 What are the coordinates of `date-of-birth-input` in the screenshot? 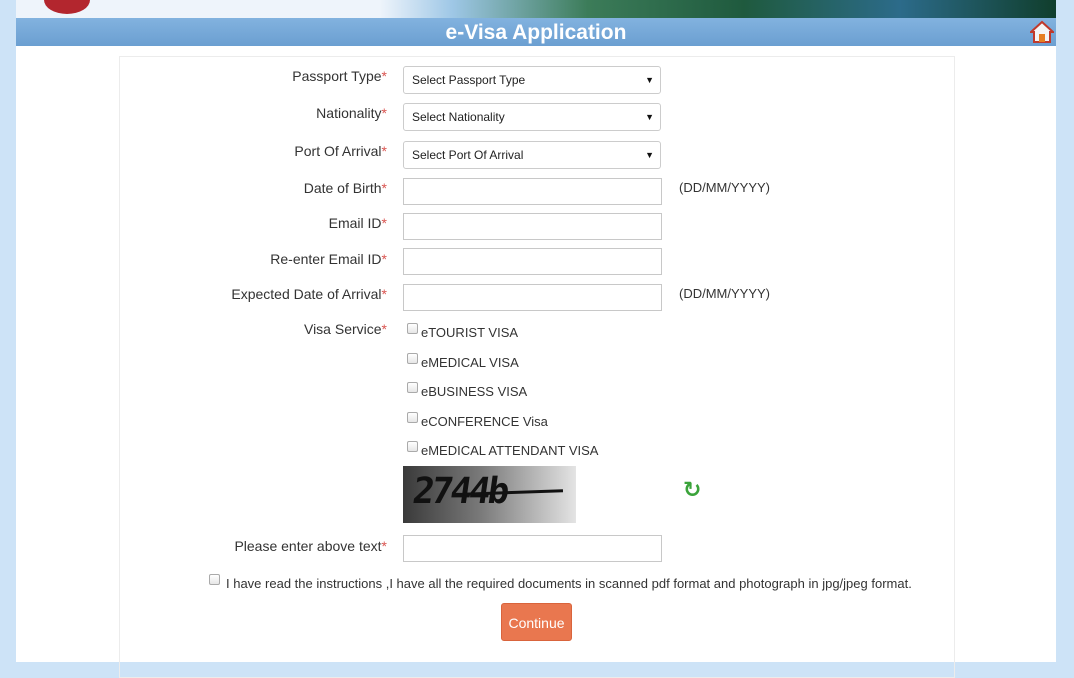 It's located at (532, 191).